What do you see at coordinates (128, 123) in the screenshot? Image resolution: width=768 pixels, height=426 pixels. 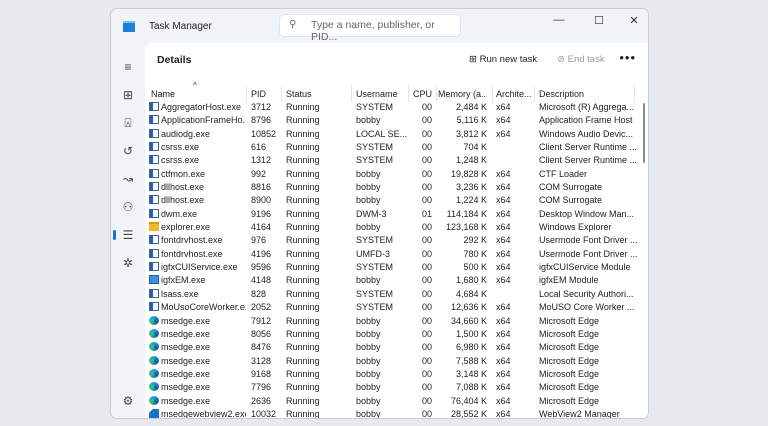 I see `performance-icon: ⍓` at bounding box center [128, 123].